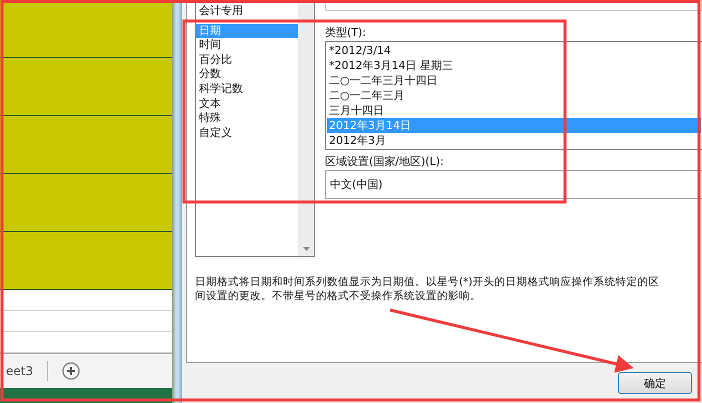  Describe the element at coordinates (20, 371) in the screenshot. I see `sheet-tab: eet3` at that location.